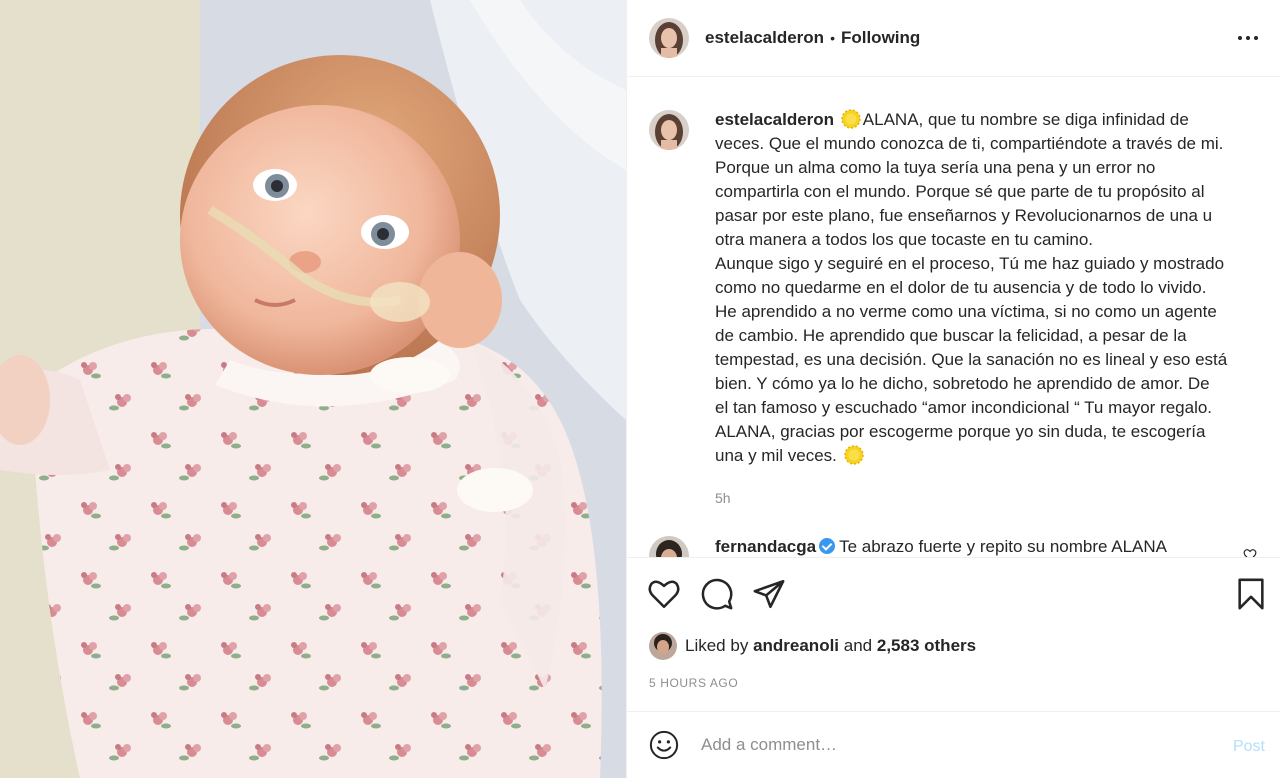 Image resolution: width=1280 pixels, height=778 pixels. What do you see at coordinates (880, 38) in the screenshot?
I see `following-button: Following` at bounding box center [880, 38].